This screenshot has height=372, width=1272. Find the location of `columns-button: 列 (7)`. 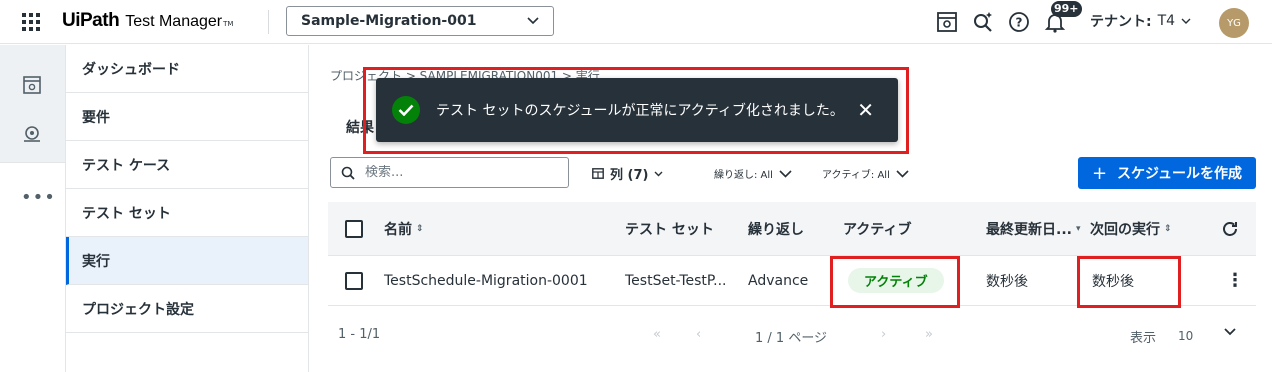

columns-button: 列 (7) is located at coordinates (627, 173).